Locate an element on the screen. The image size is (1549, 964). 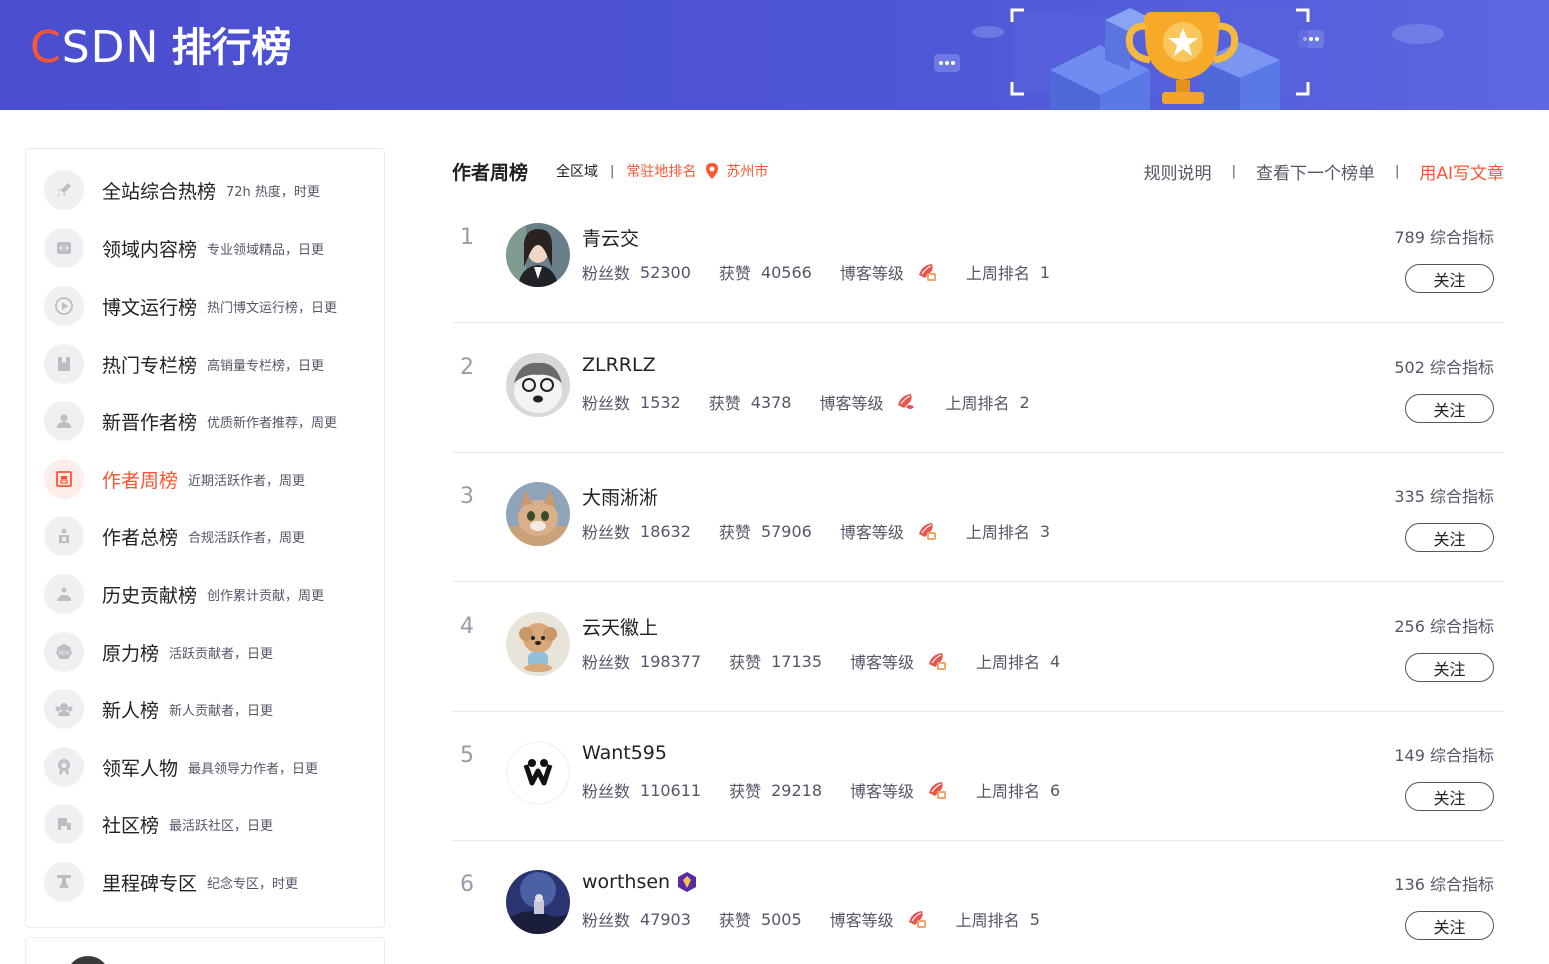
sidebar-item-label: 作者周榜 is located at coordinates (140, 480).